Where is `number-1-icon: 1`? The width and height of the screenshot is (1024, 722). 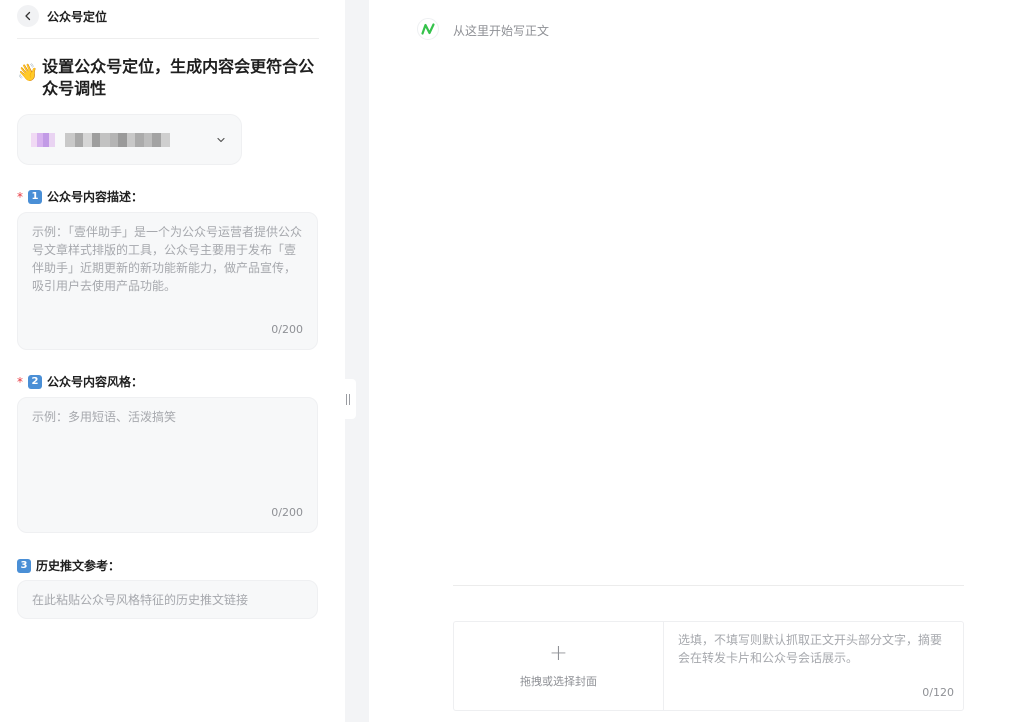
number-1-icon: 1 is located at coordinates (35, 196).